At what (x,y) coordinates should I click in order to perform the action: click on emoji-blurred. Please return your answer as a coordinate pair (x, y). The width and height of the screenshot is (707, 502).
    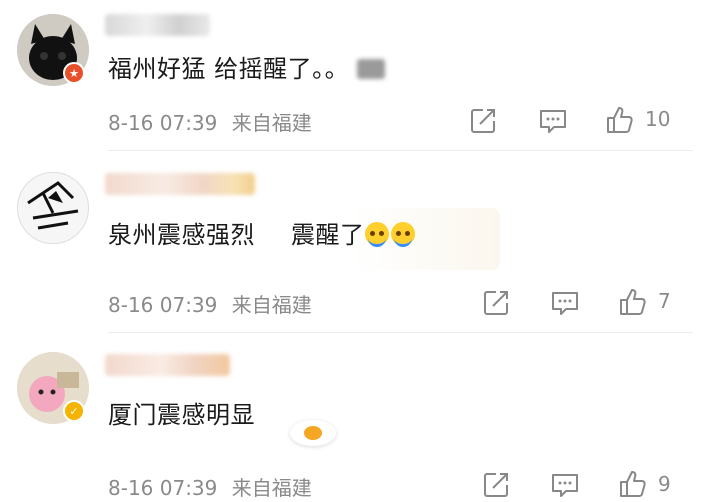
    Looking at the image, I should click on (371, 69).